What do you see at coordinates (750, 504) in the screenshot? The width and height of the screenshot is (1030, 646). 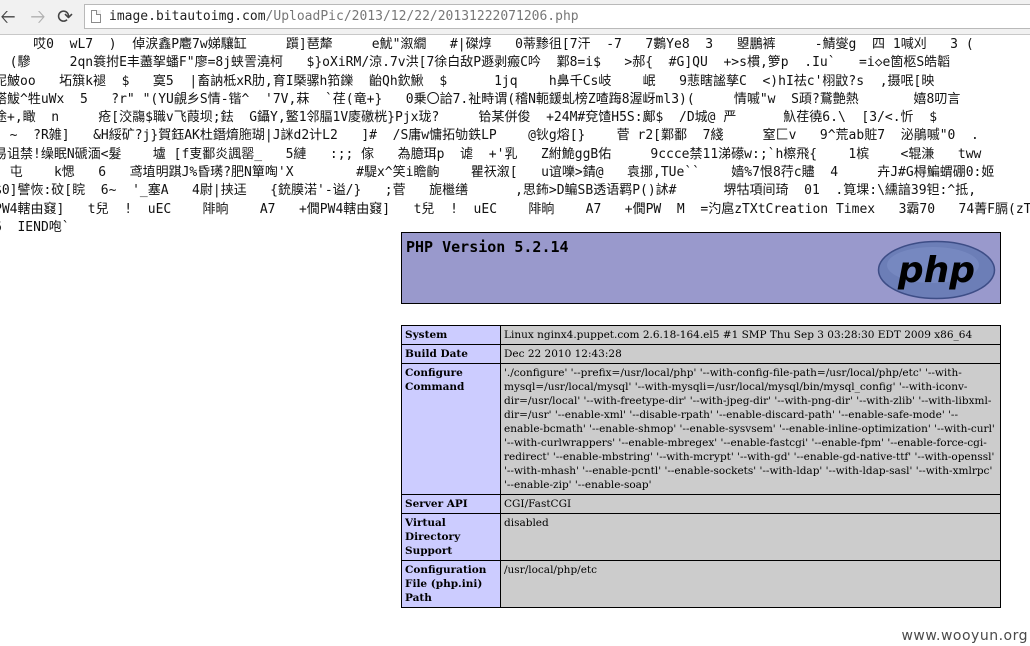 I see `row-value: CGI/FastCGI` at bounding box center [750, 504].